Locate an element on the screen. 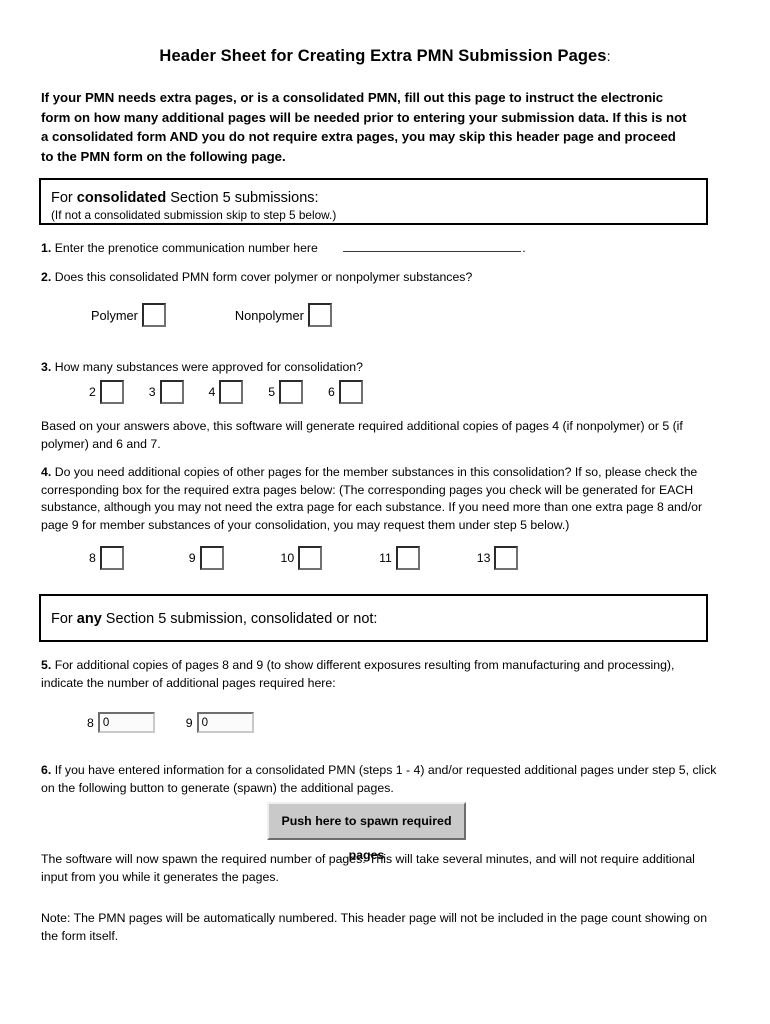  substances-4-checkbox is located at coordinates (231, 392).